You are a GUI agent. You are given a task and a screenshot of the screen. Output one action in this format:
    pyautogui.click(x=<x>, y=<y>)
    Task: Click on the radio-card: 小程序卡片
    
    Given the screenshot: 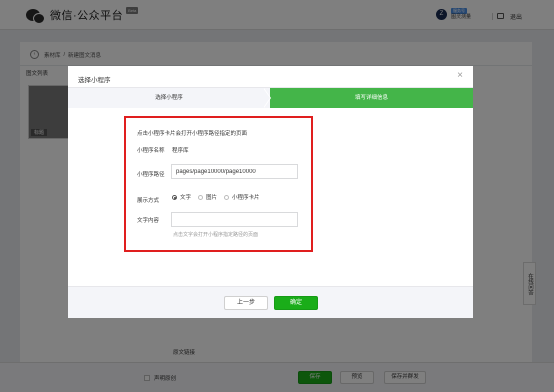 What is the action you would take?
    pyautogui.click(x=242, y=197)
    